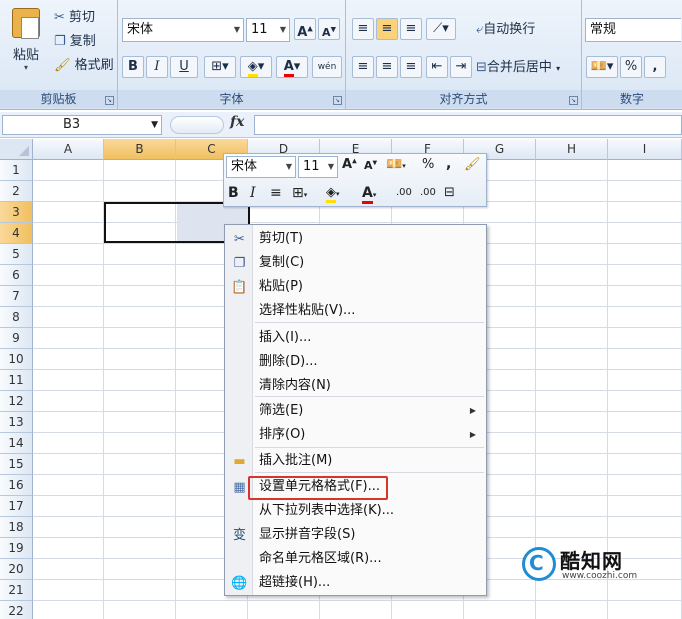  Describe the element at coordinates (268, 30) in the screenshot. I see `font-size-combo: 11 ▼` at that location.